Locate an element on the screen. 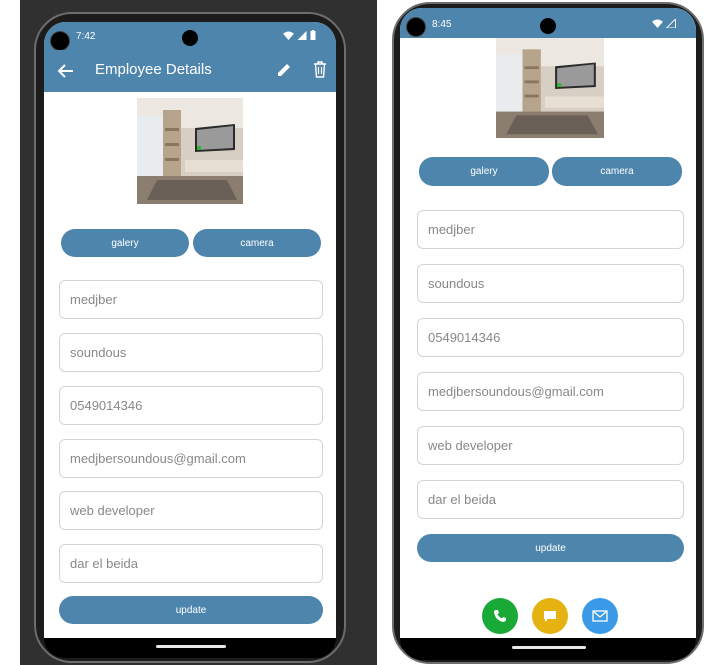 This screenshot has width=709, height=665. trash-icon is located at coordinates (320, 69).